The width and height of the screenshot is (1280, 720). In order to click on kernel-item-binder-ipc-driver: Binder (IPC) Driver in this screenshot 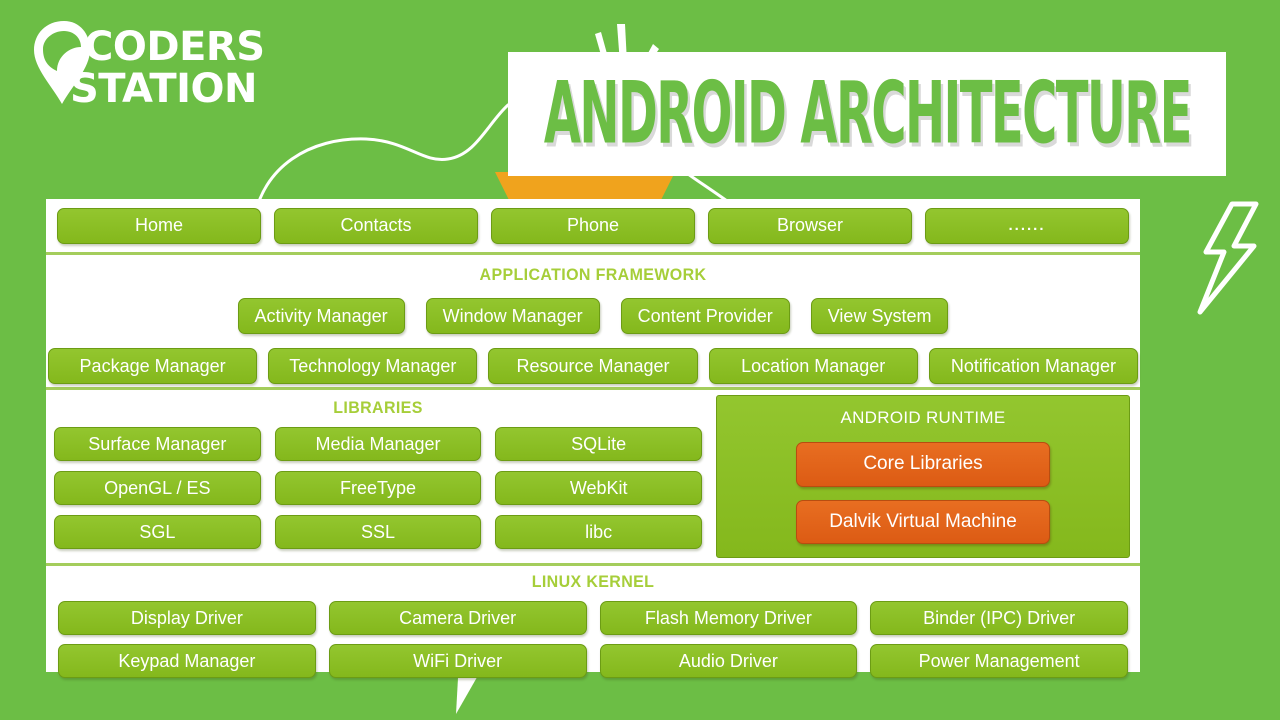, I will do `click(999, 618)`.